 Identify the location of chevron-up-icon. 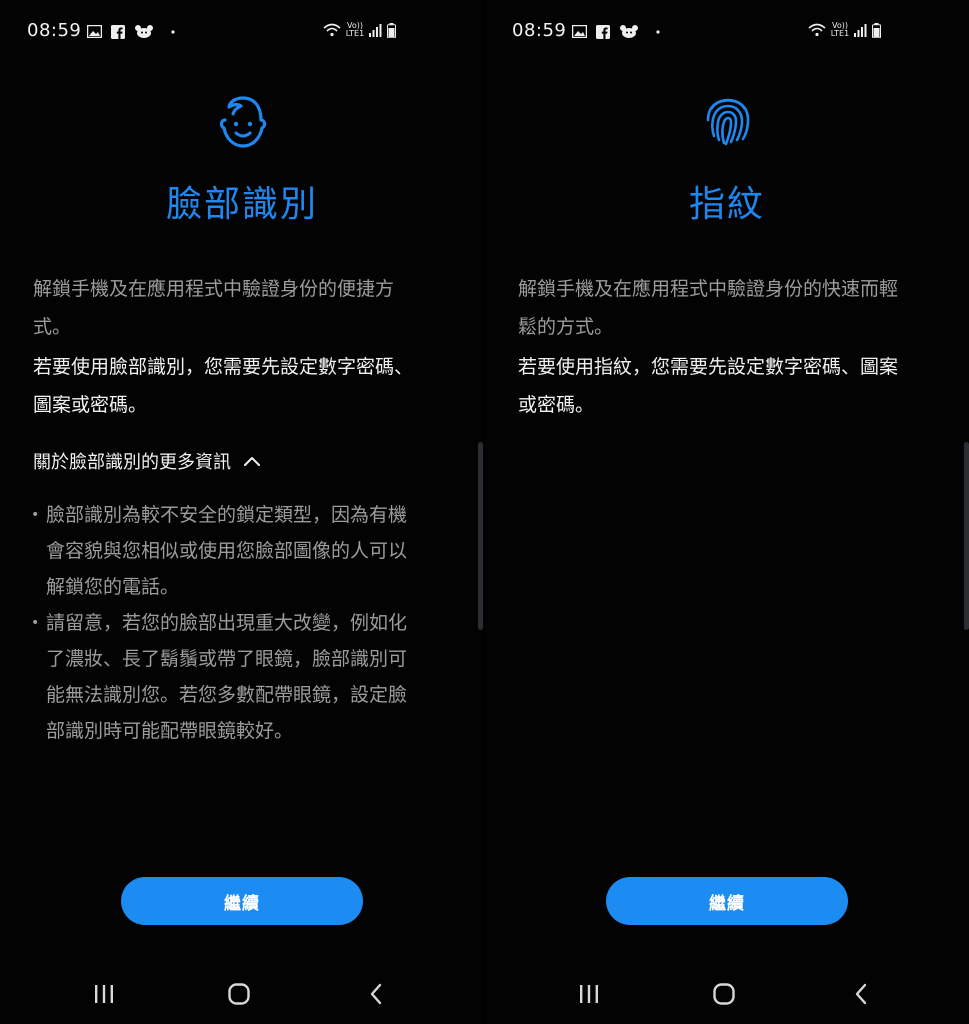
(252, 461).